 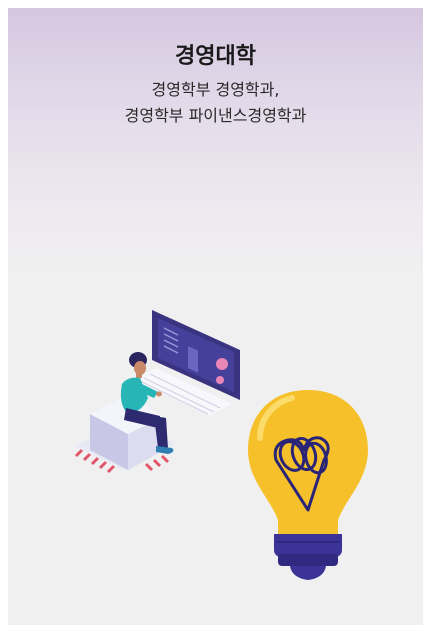 What do you see at coordinates (215, 89) in the screenshot?
I see `department-subtitle-line1: 경영학부 경영학과,` at bounding box center [215, 89].